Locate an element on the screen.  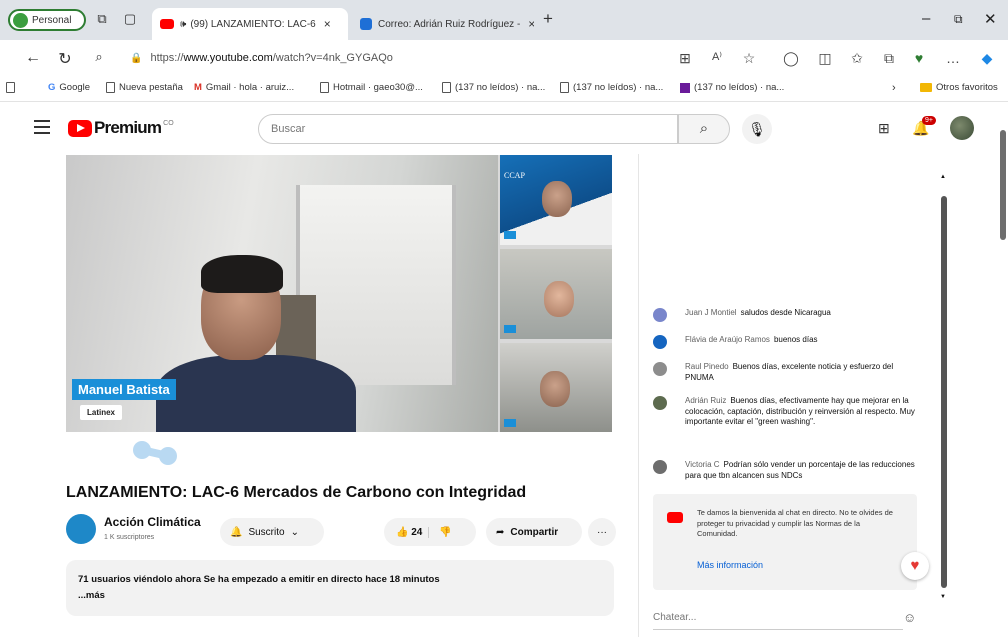
extension-icon: ◯ is located at coordinates (791, 58).